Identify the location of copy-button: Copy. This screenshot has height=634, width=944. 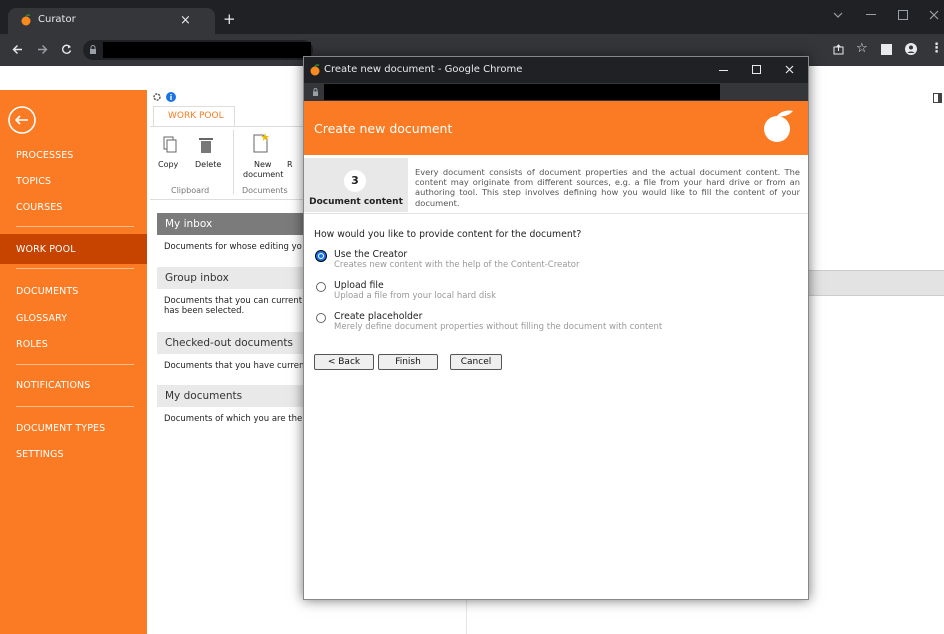
(168, 164).